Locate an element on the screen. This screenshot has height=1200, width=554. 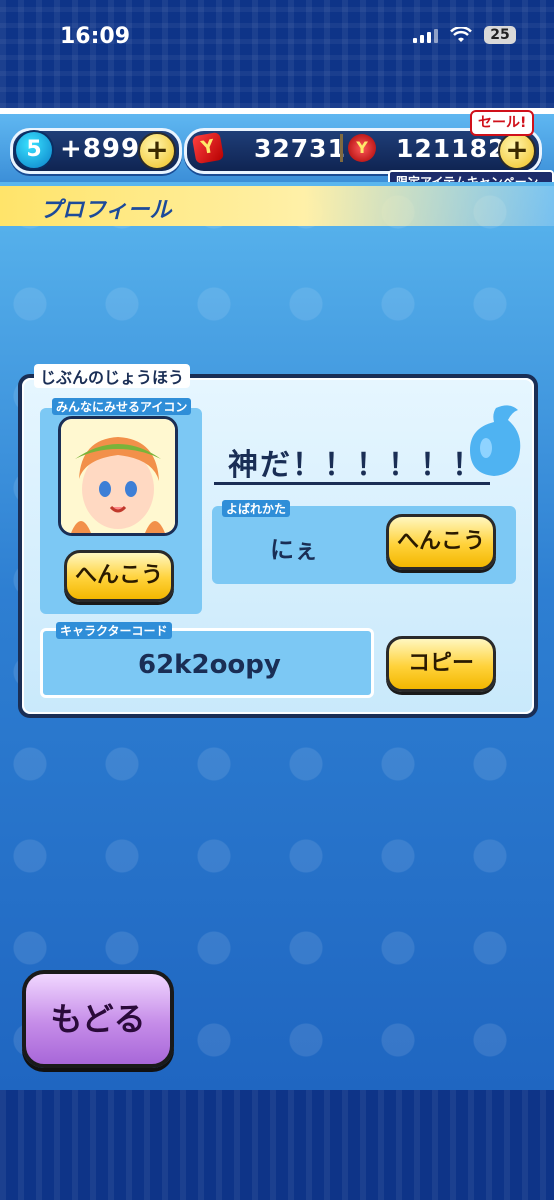
nickname-value: にぇ is located at coordinates (294, 550).